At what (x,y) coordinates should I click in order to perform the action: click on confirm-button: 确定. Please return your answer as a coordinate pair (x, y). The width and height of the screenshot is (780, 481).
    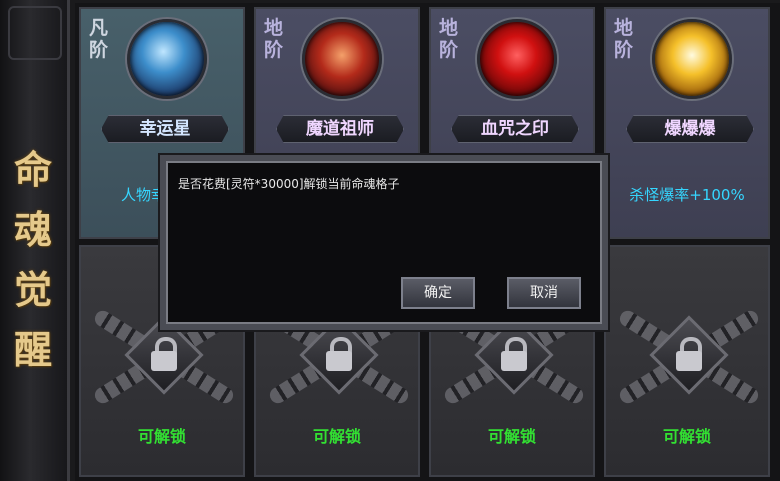
    Looking at the image, I should click on (438, 293).